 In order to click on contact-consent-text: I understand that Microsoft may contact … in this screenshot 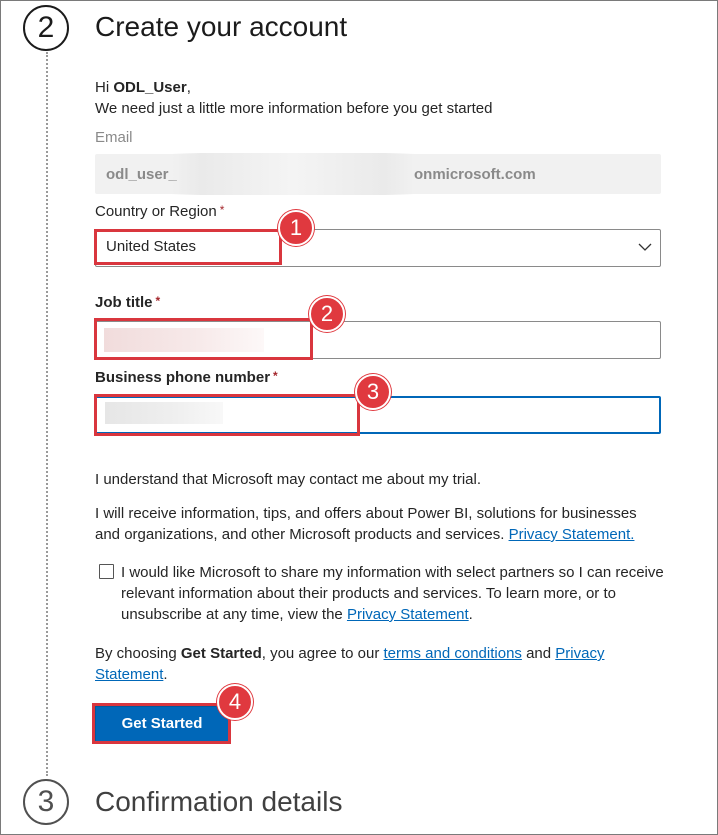, I will do `click(288, 479)`.